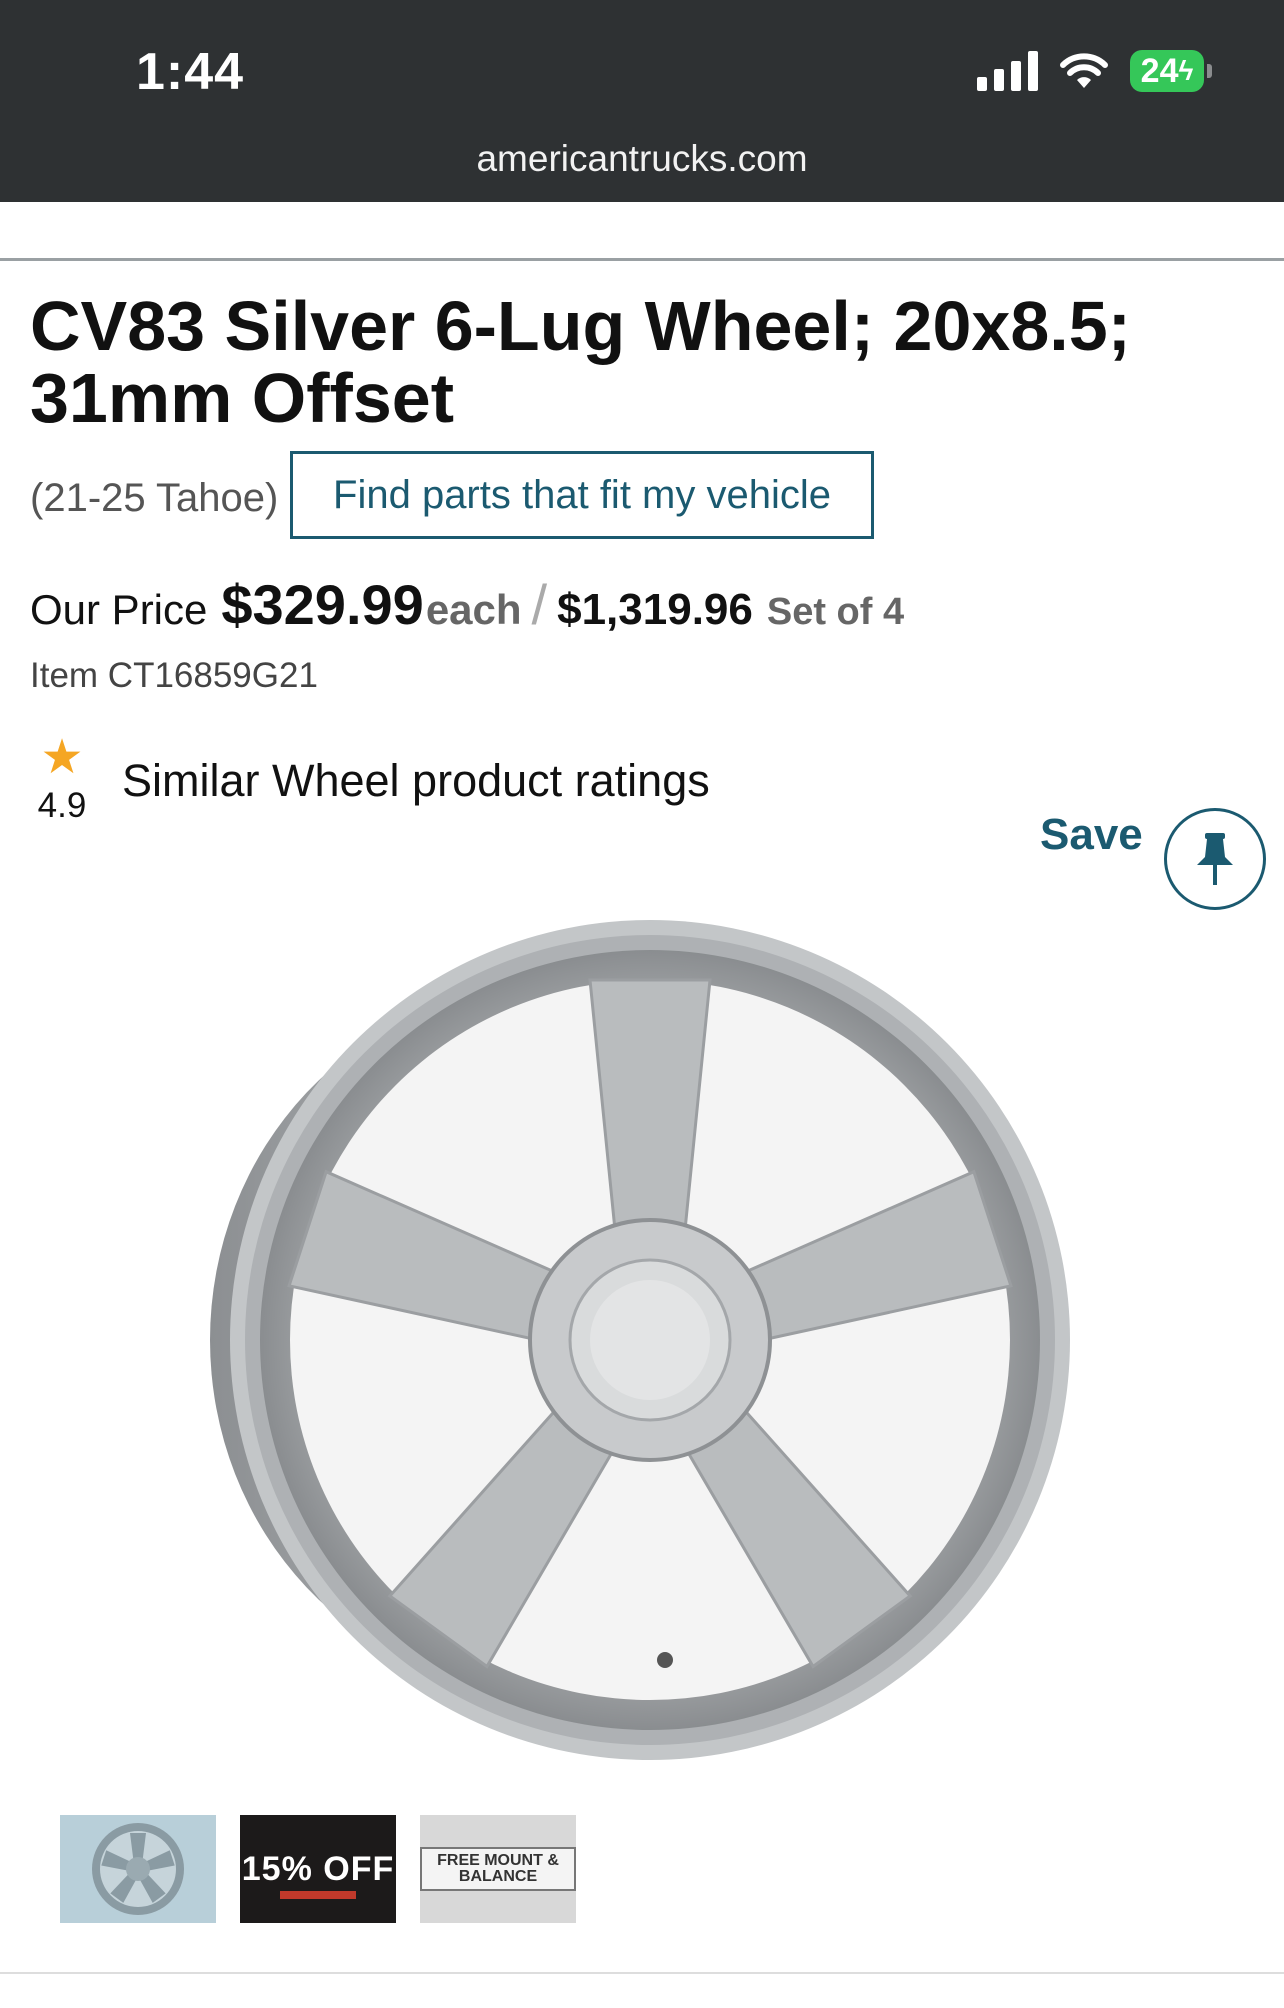 The image size is (1284, 2008). I want to click on thumbnail-free-mount: FREE MOUNT & BALANCE, so click(498, 1869).